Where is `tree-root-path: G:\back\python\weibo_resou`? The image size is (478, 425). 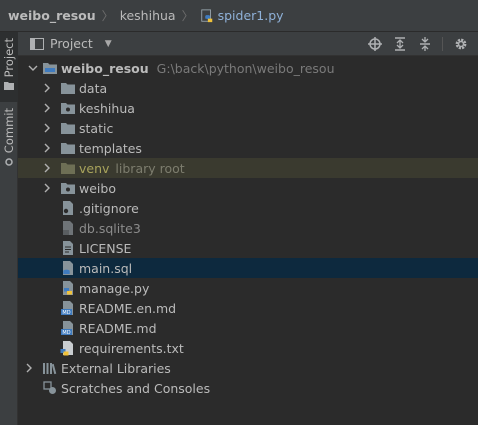
tree-root-path: G:\back\python\weibo_resou is located at coordinates (245, 68).